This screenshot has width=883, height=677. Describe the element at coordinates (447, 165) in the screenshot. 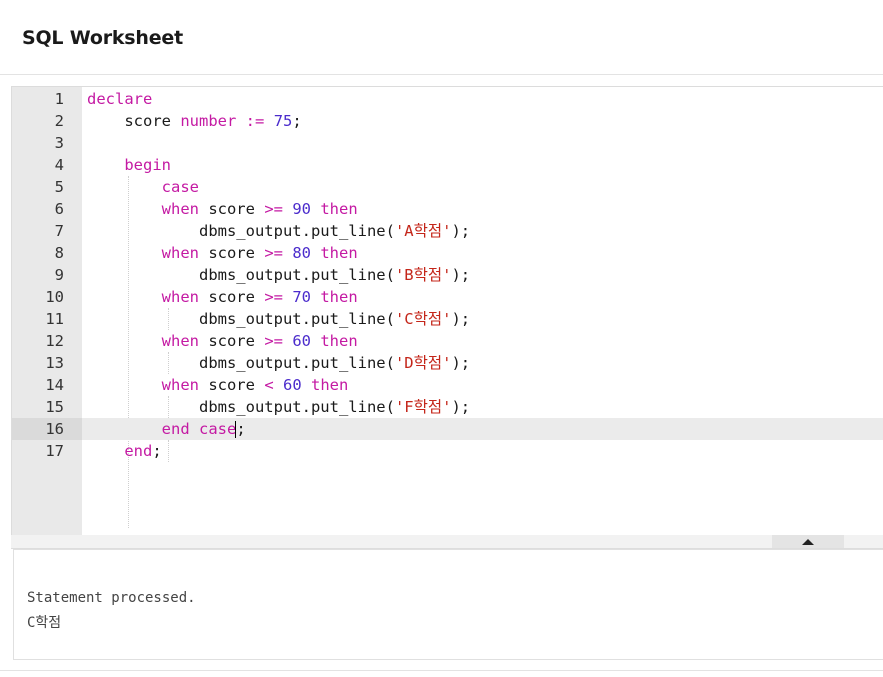

I see `code-line: 4 begin` at that location.